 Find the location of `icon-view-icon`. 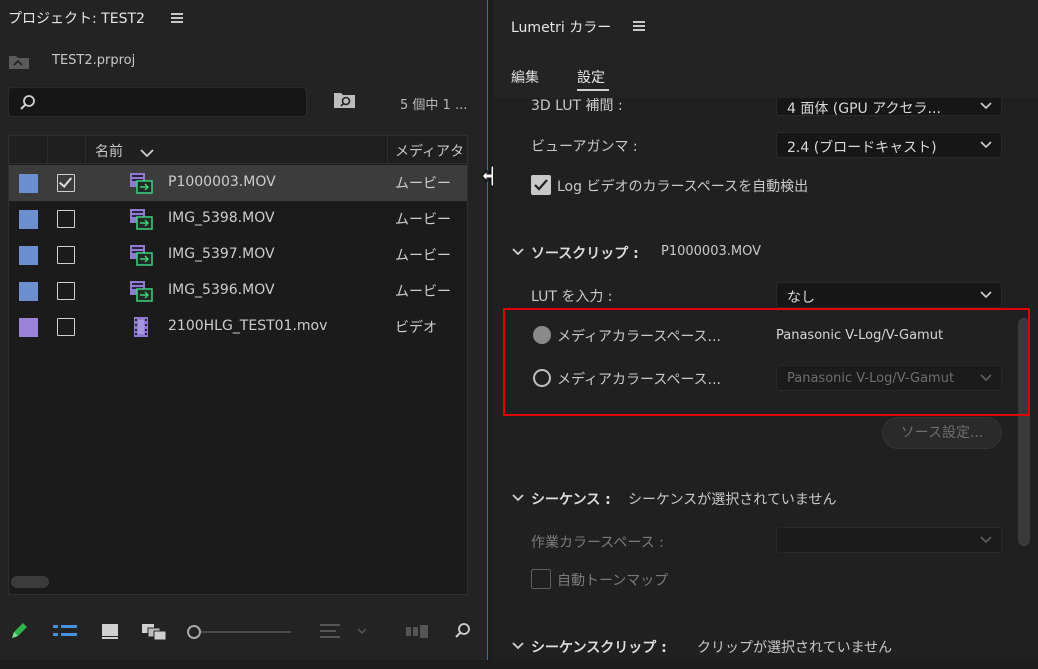

icon-view-icon is located at coordinates (110, 631).